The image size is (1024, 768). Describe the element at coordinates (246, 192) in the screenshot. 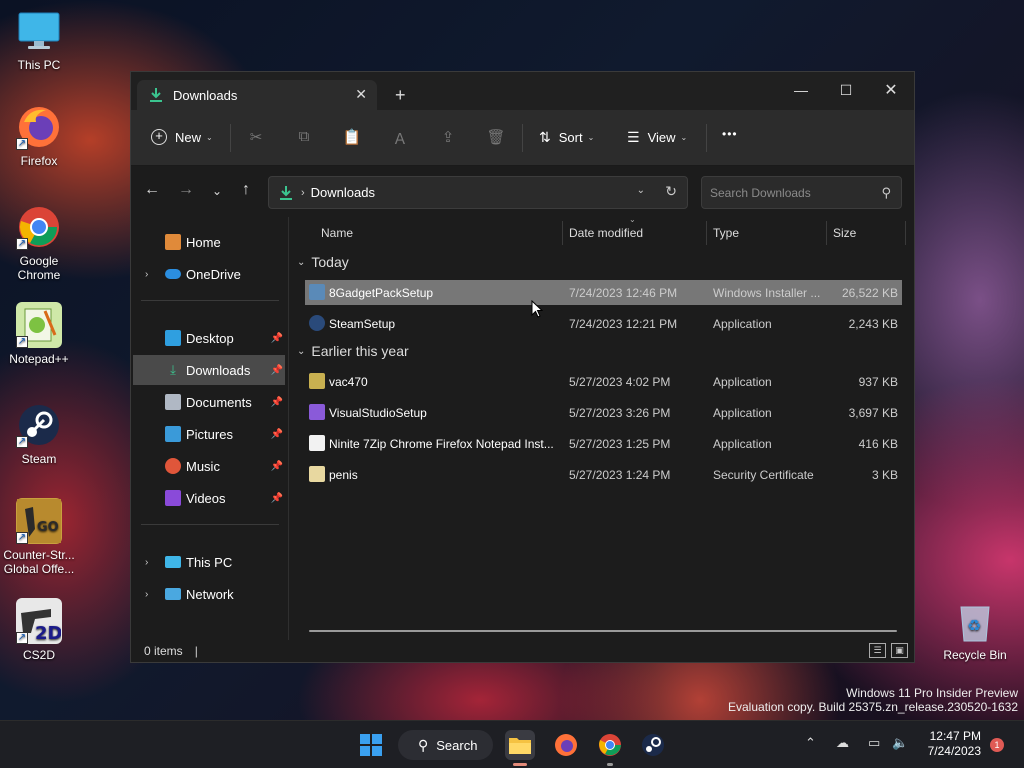

I see `up-arrow-icon: ↑` at that location.